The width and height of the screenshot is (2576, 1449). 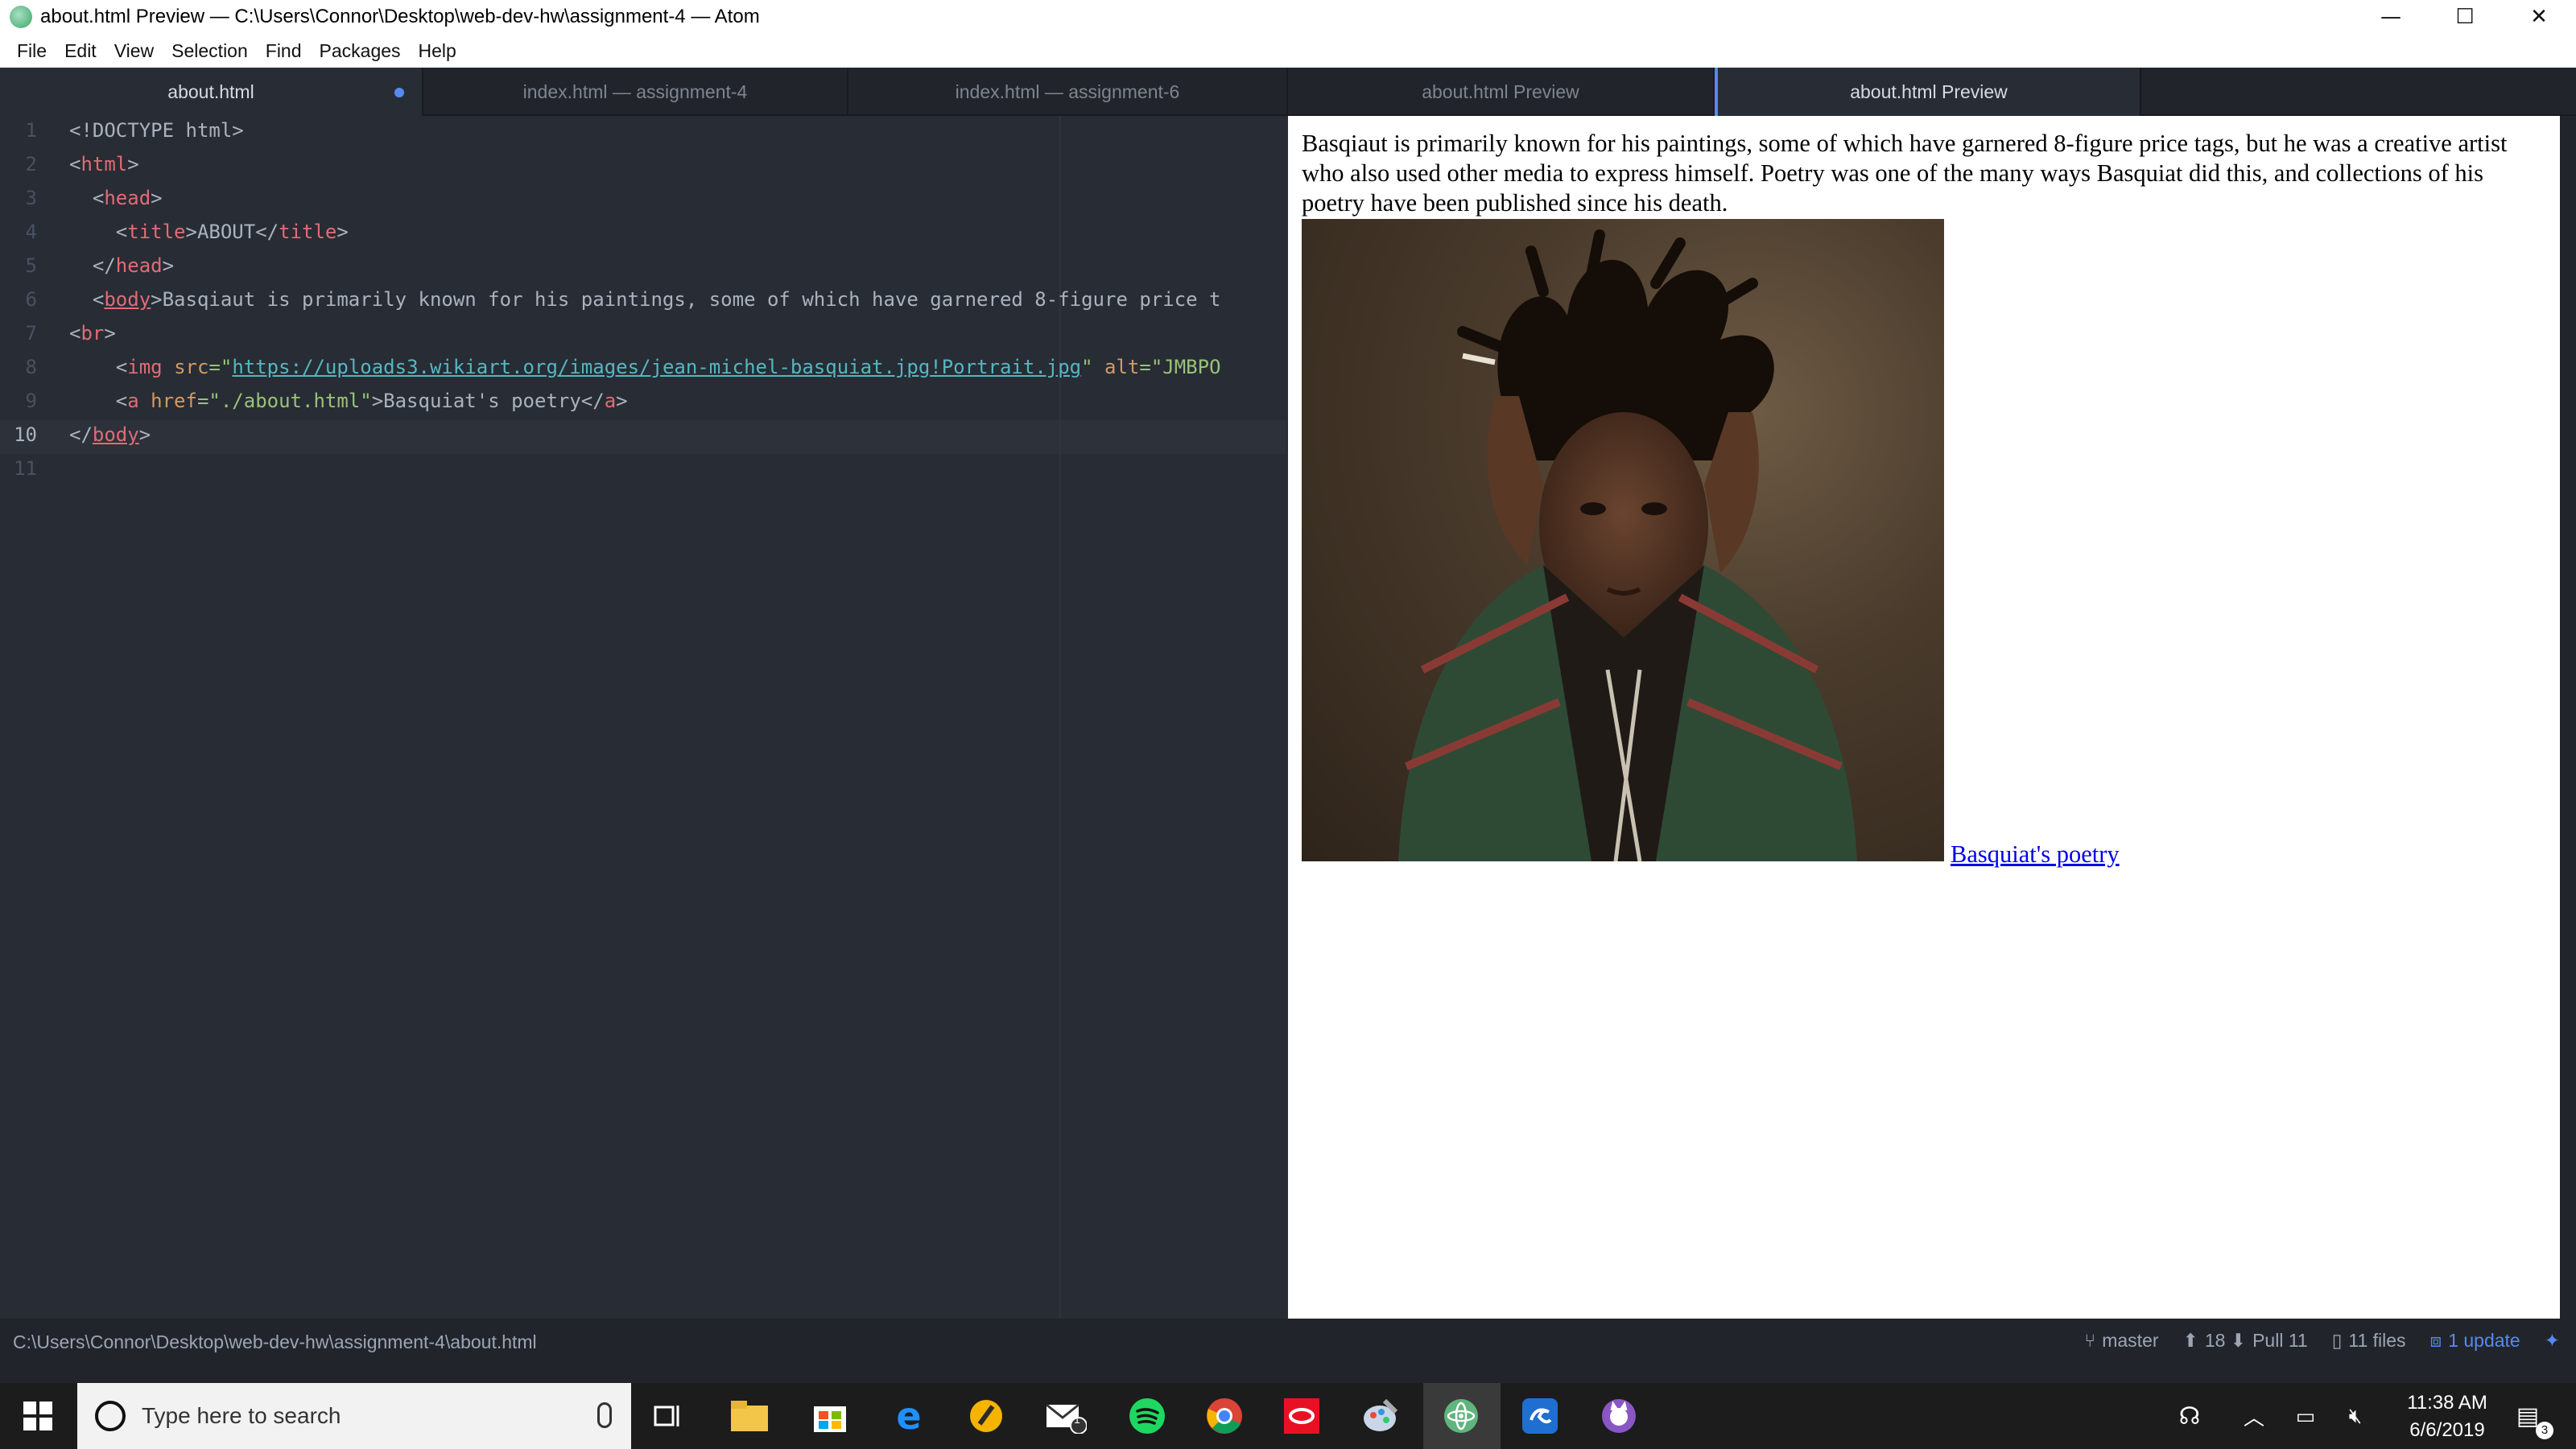 I want to click on chrome-icon, so click(x=1224, y=1416).